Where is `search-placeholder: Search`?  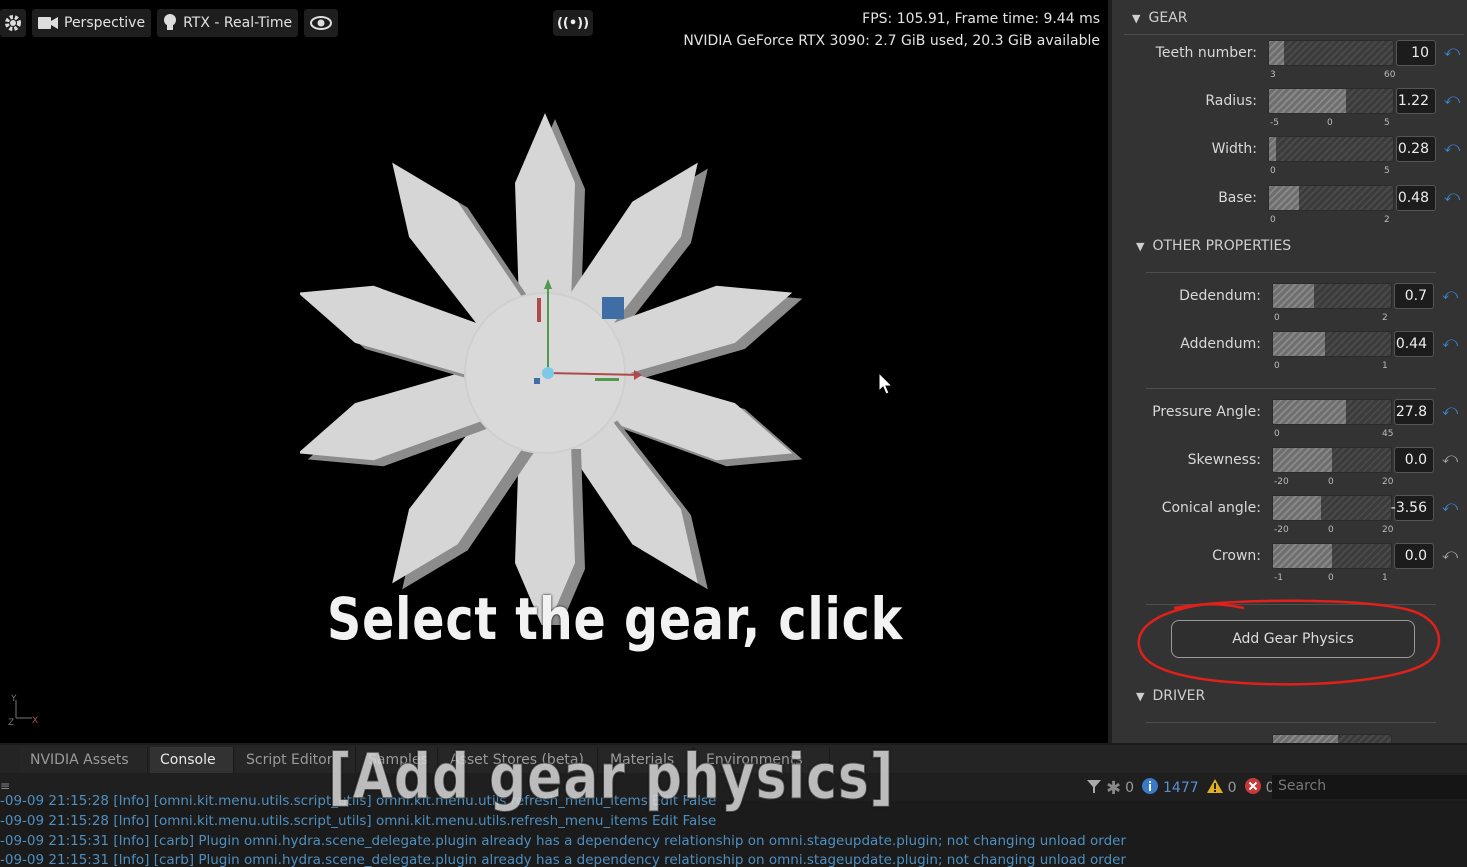
search-placeholder: Search is located at coordinates (1302, 786).